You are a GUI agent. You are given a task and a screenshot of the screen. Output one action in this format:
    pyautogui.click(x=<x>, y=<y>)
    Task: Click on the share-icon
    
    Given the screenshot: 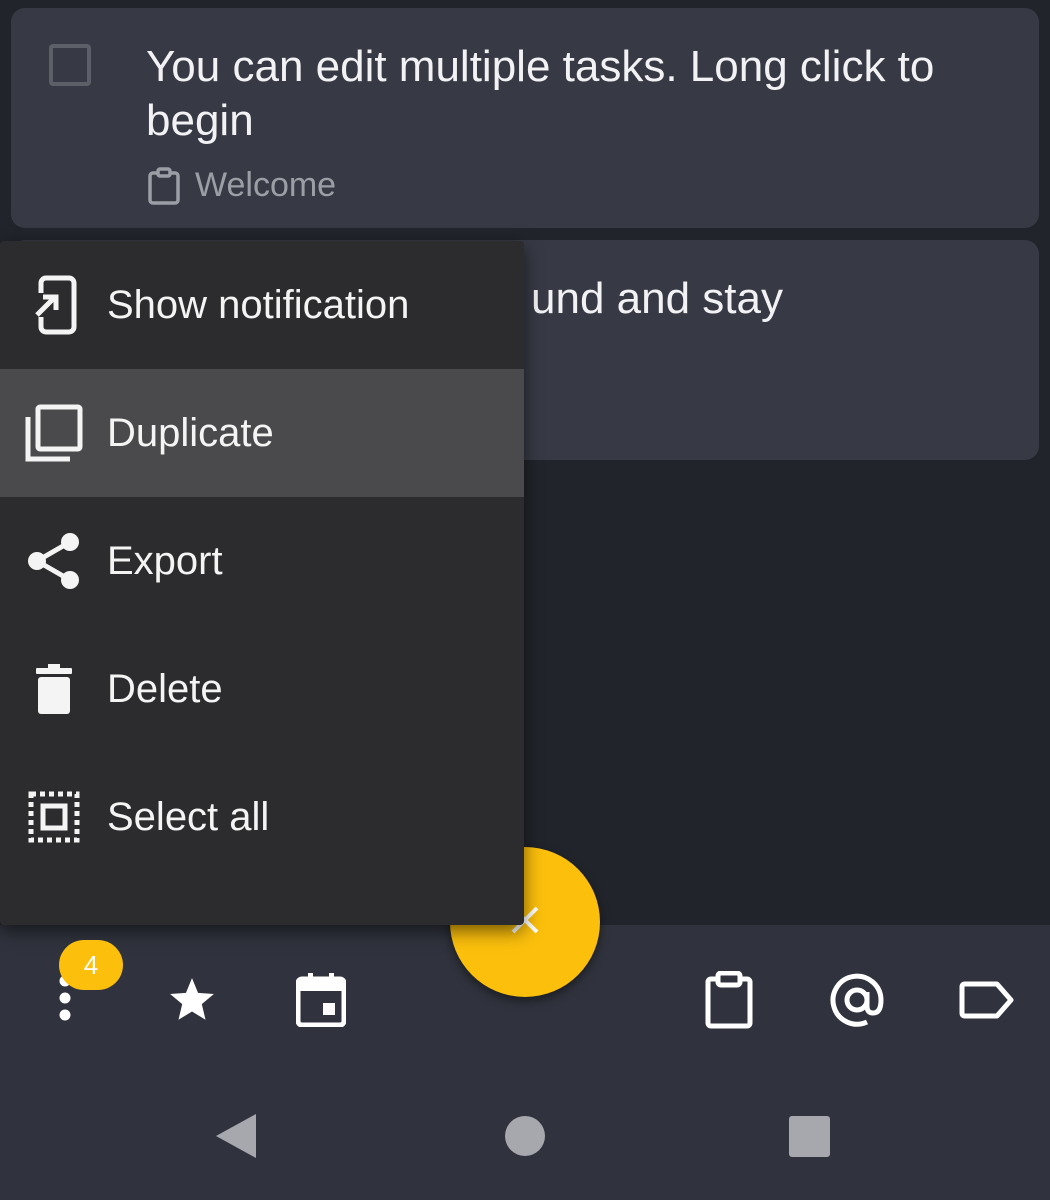 What is the action you would take?
    pyautogui.click(x=54, y=561)
    